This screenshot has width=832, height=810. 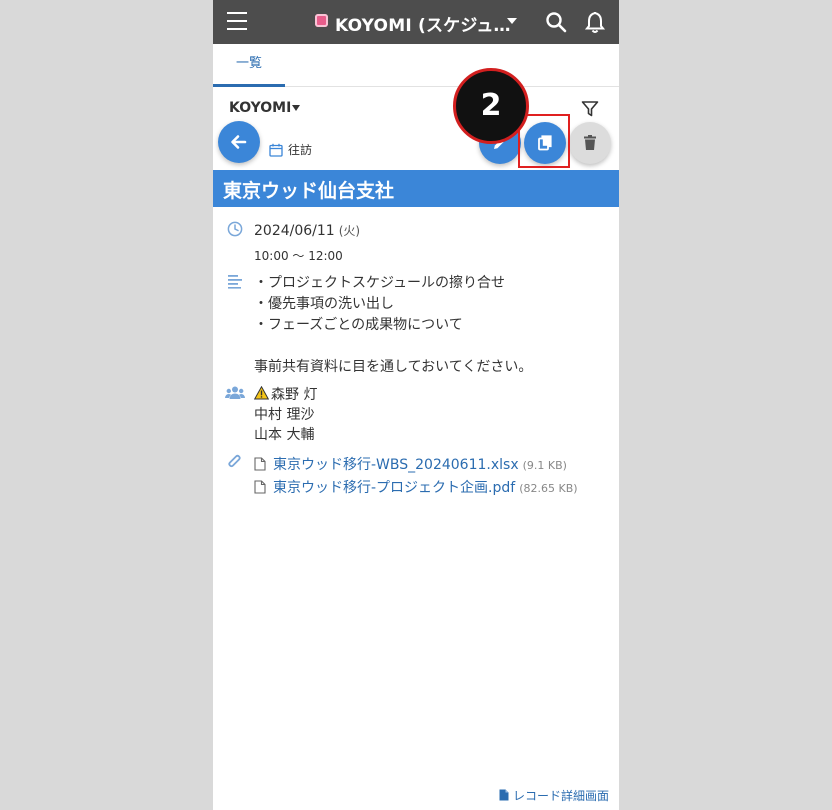 I want to click on memo-line: ・優先事項の洗い出し, so click(x=324, y=304).